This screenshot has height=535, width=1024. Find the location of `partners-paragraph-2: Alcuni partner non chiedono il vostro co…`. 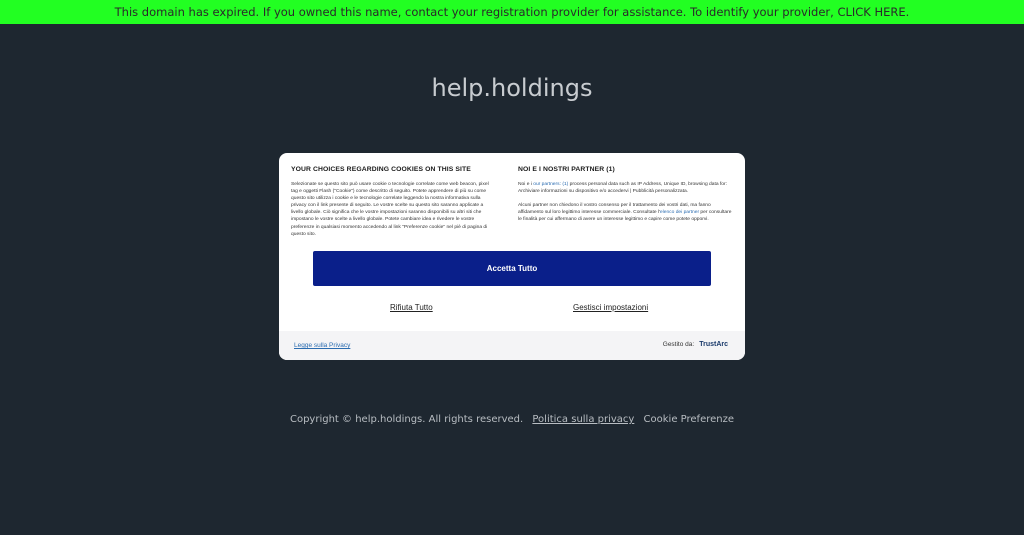

partners-paragraph-2: Alcuni partner non chiedono il vostro co… is located at coordinates (625, 212).